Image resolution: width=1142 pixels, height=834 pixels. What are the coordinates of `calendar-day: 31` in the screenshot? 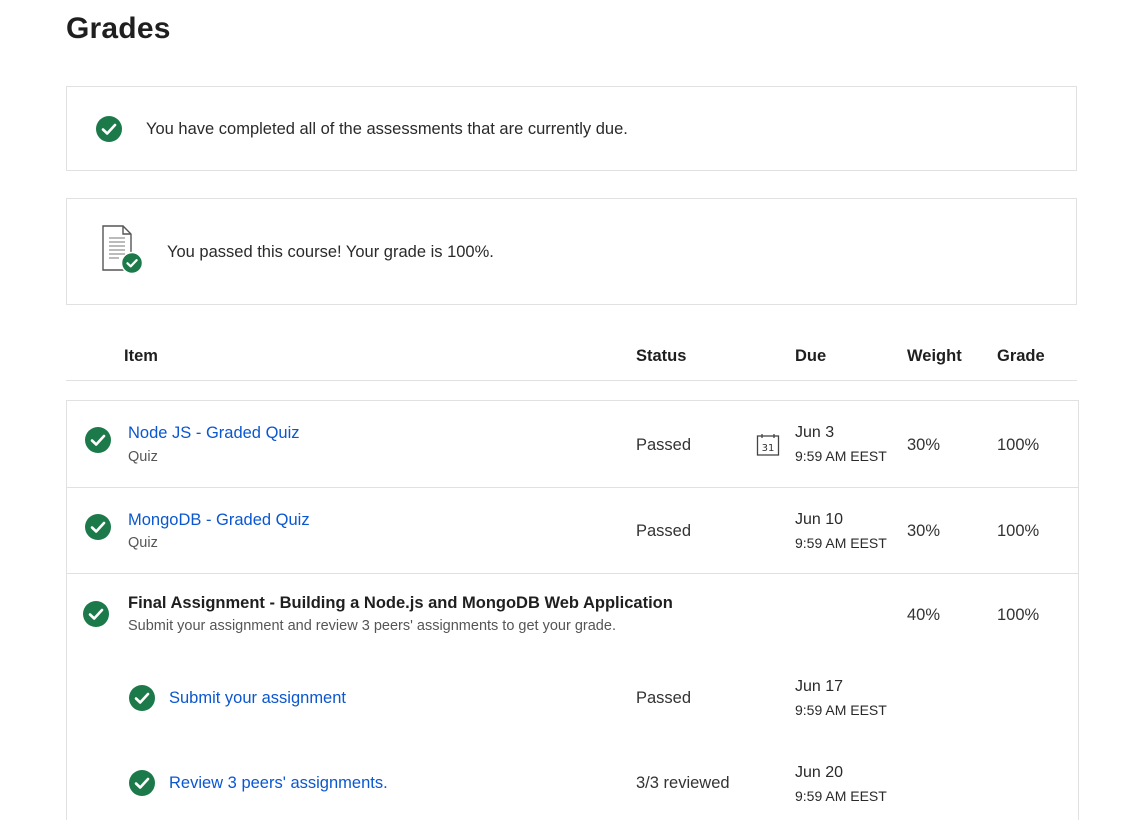 It's located at (768, 448).